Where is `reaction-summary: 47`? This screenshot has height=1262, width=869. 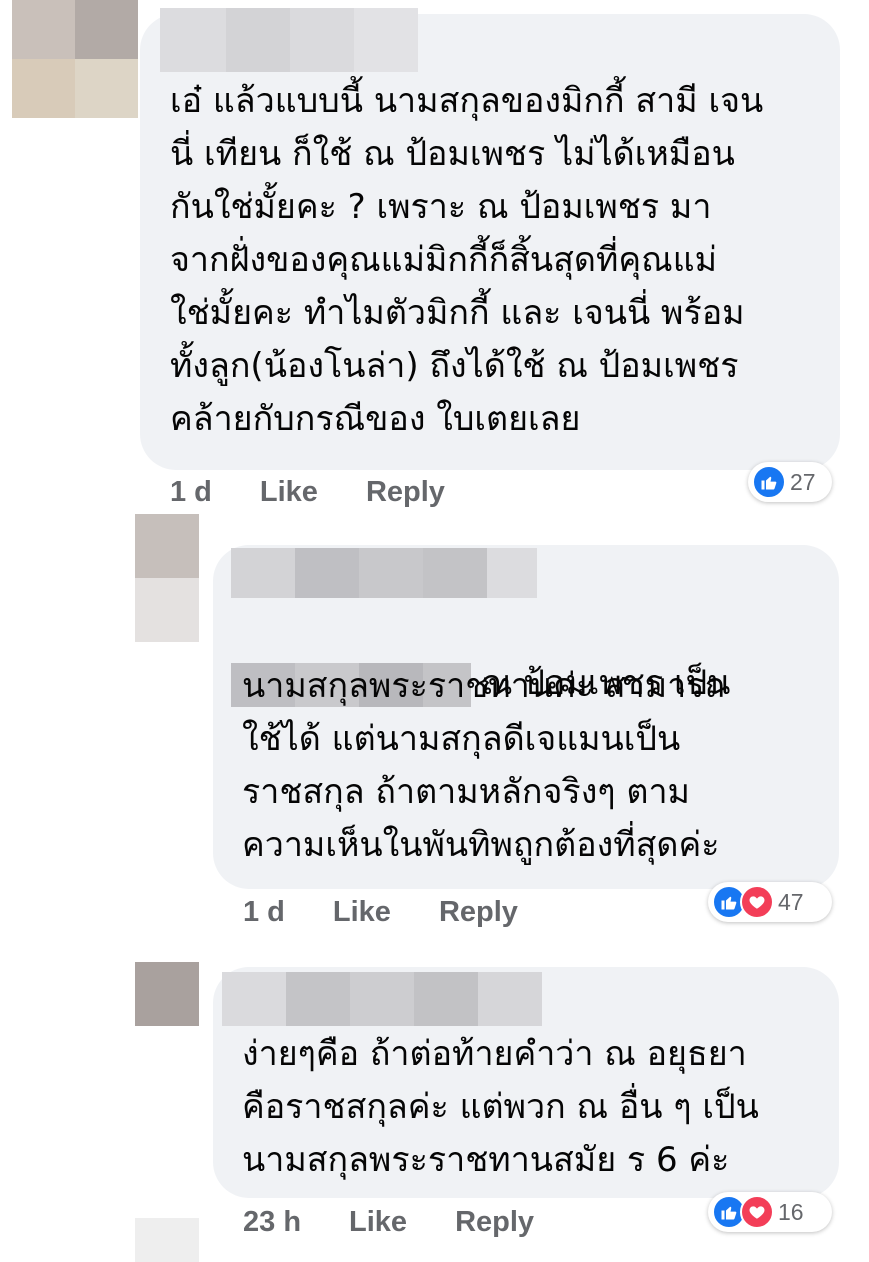 reaction-summary: 47 is located at coordinates (770, 902).